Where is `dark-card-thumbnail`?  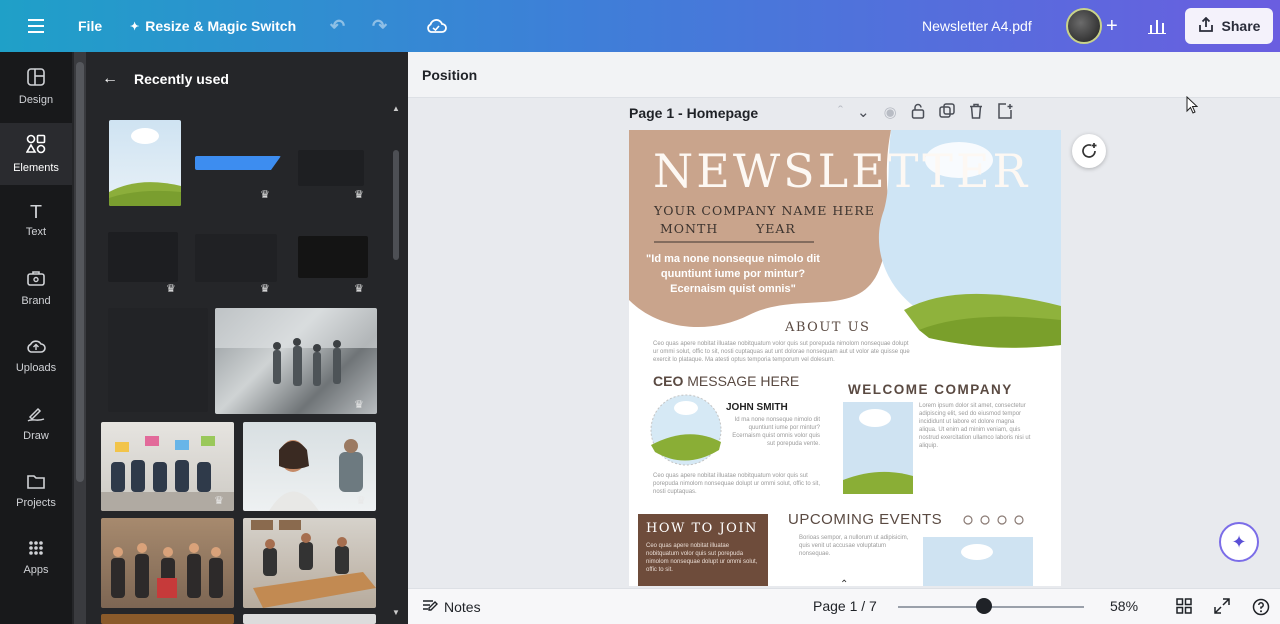
dark-card-thumbnail is located at coordinates (236, 258).